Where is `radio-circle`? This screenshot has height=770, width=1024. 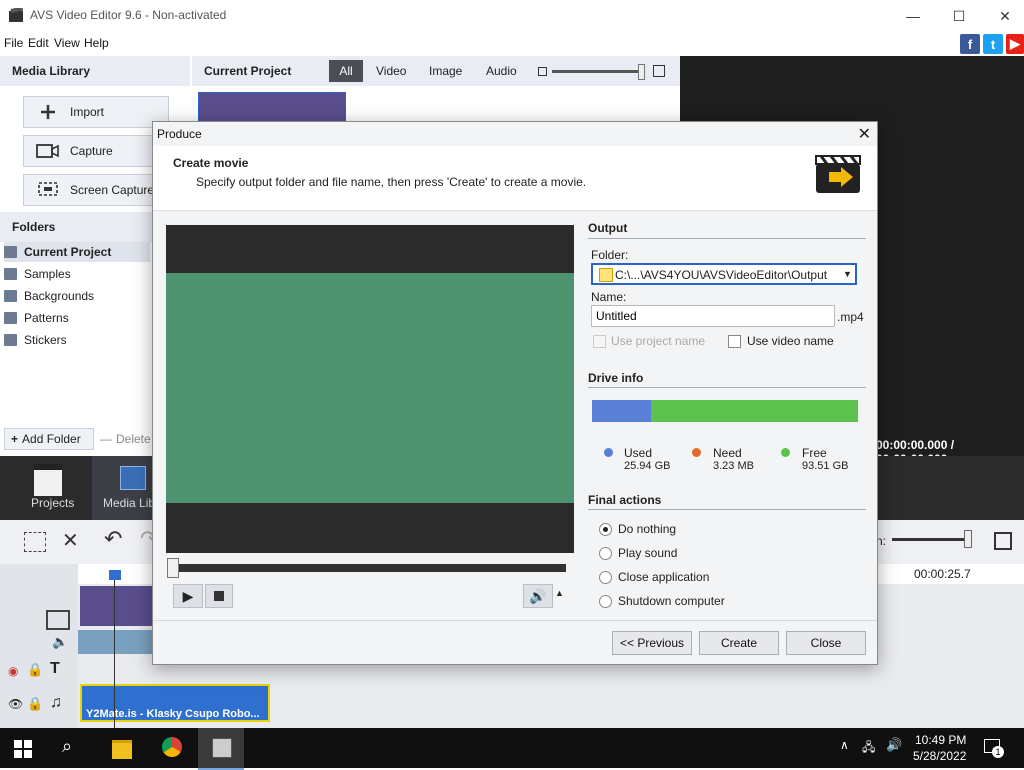
radio-circle is located at coordinates (605, 577).